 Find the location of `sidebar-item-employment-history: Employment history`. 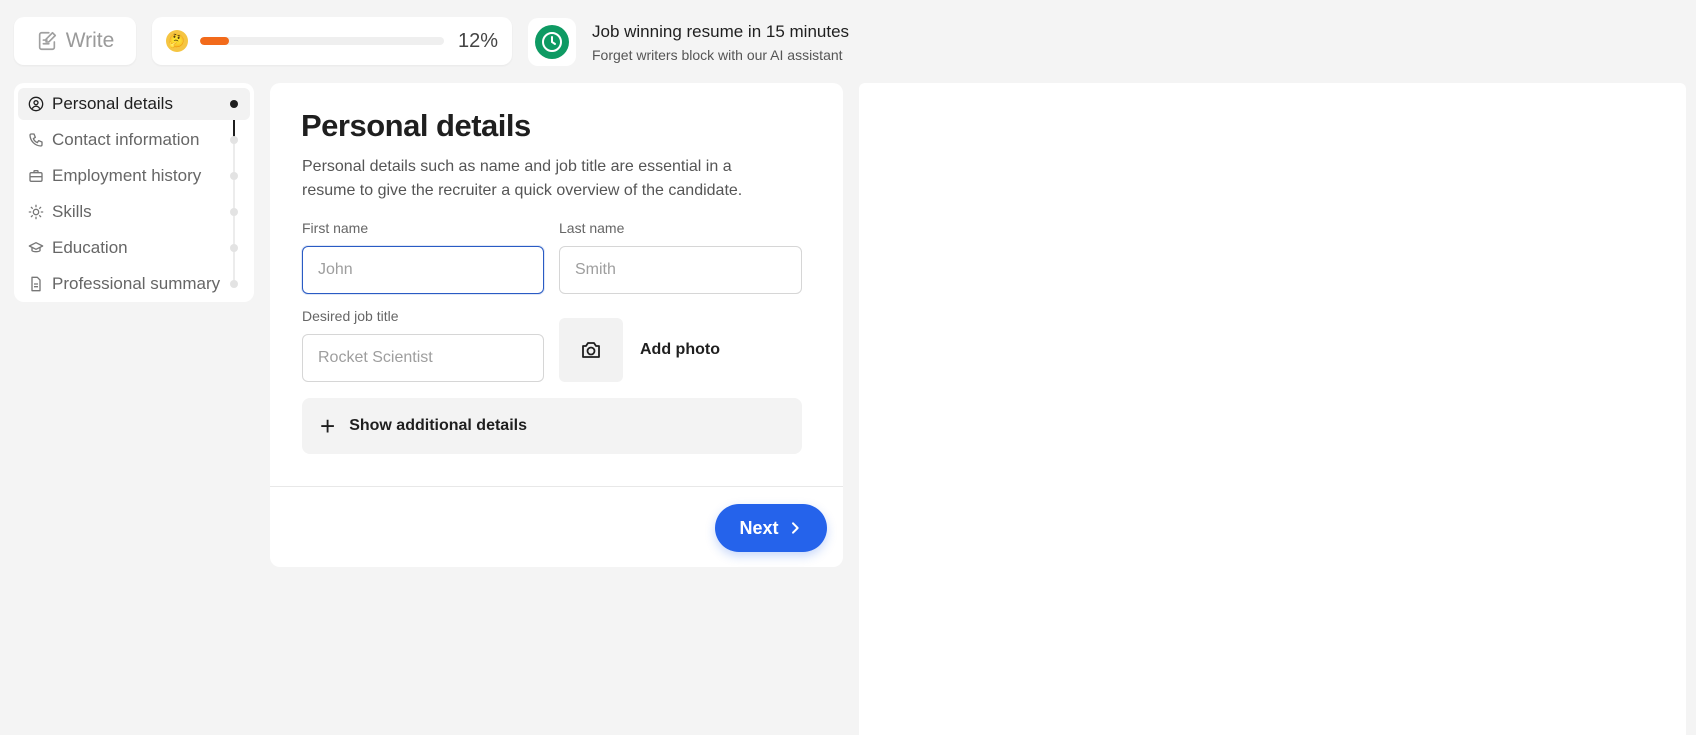

sidebar-item-employment-history: Employment history is located at coordinates (134, 176).